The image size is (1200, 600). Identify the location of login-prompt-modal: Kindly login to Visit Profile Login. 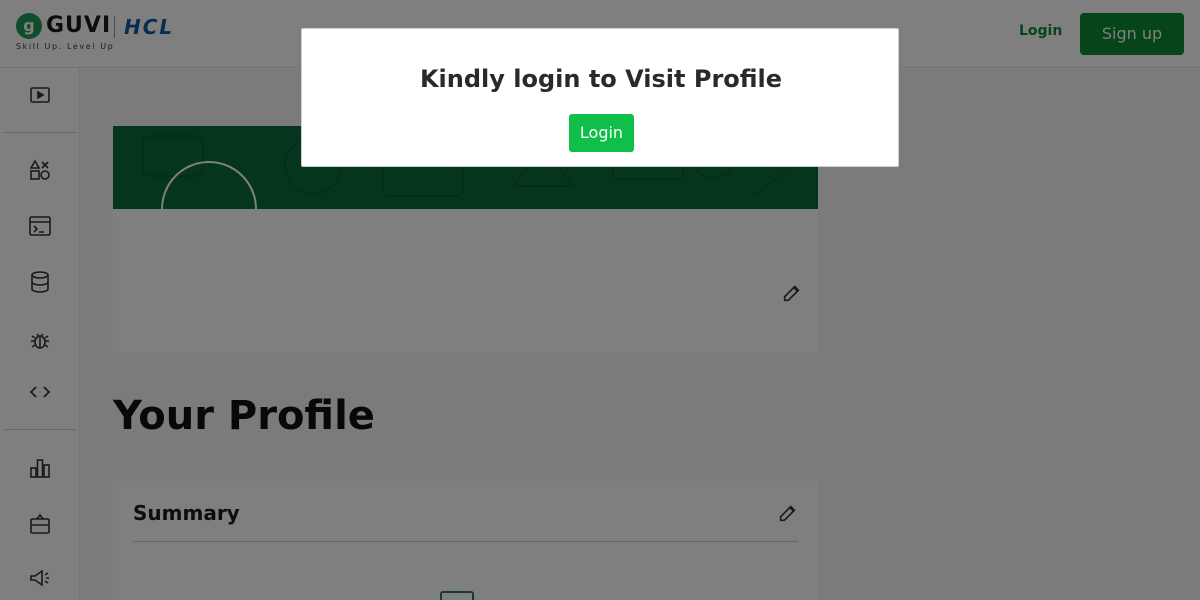
(600, 97).